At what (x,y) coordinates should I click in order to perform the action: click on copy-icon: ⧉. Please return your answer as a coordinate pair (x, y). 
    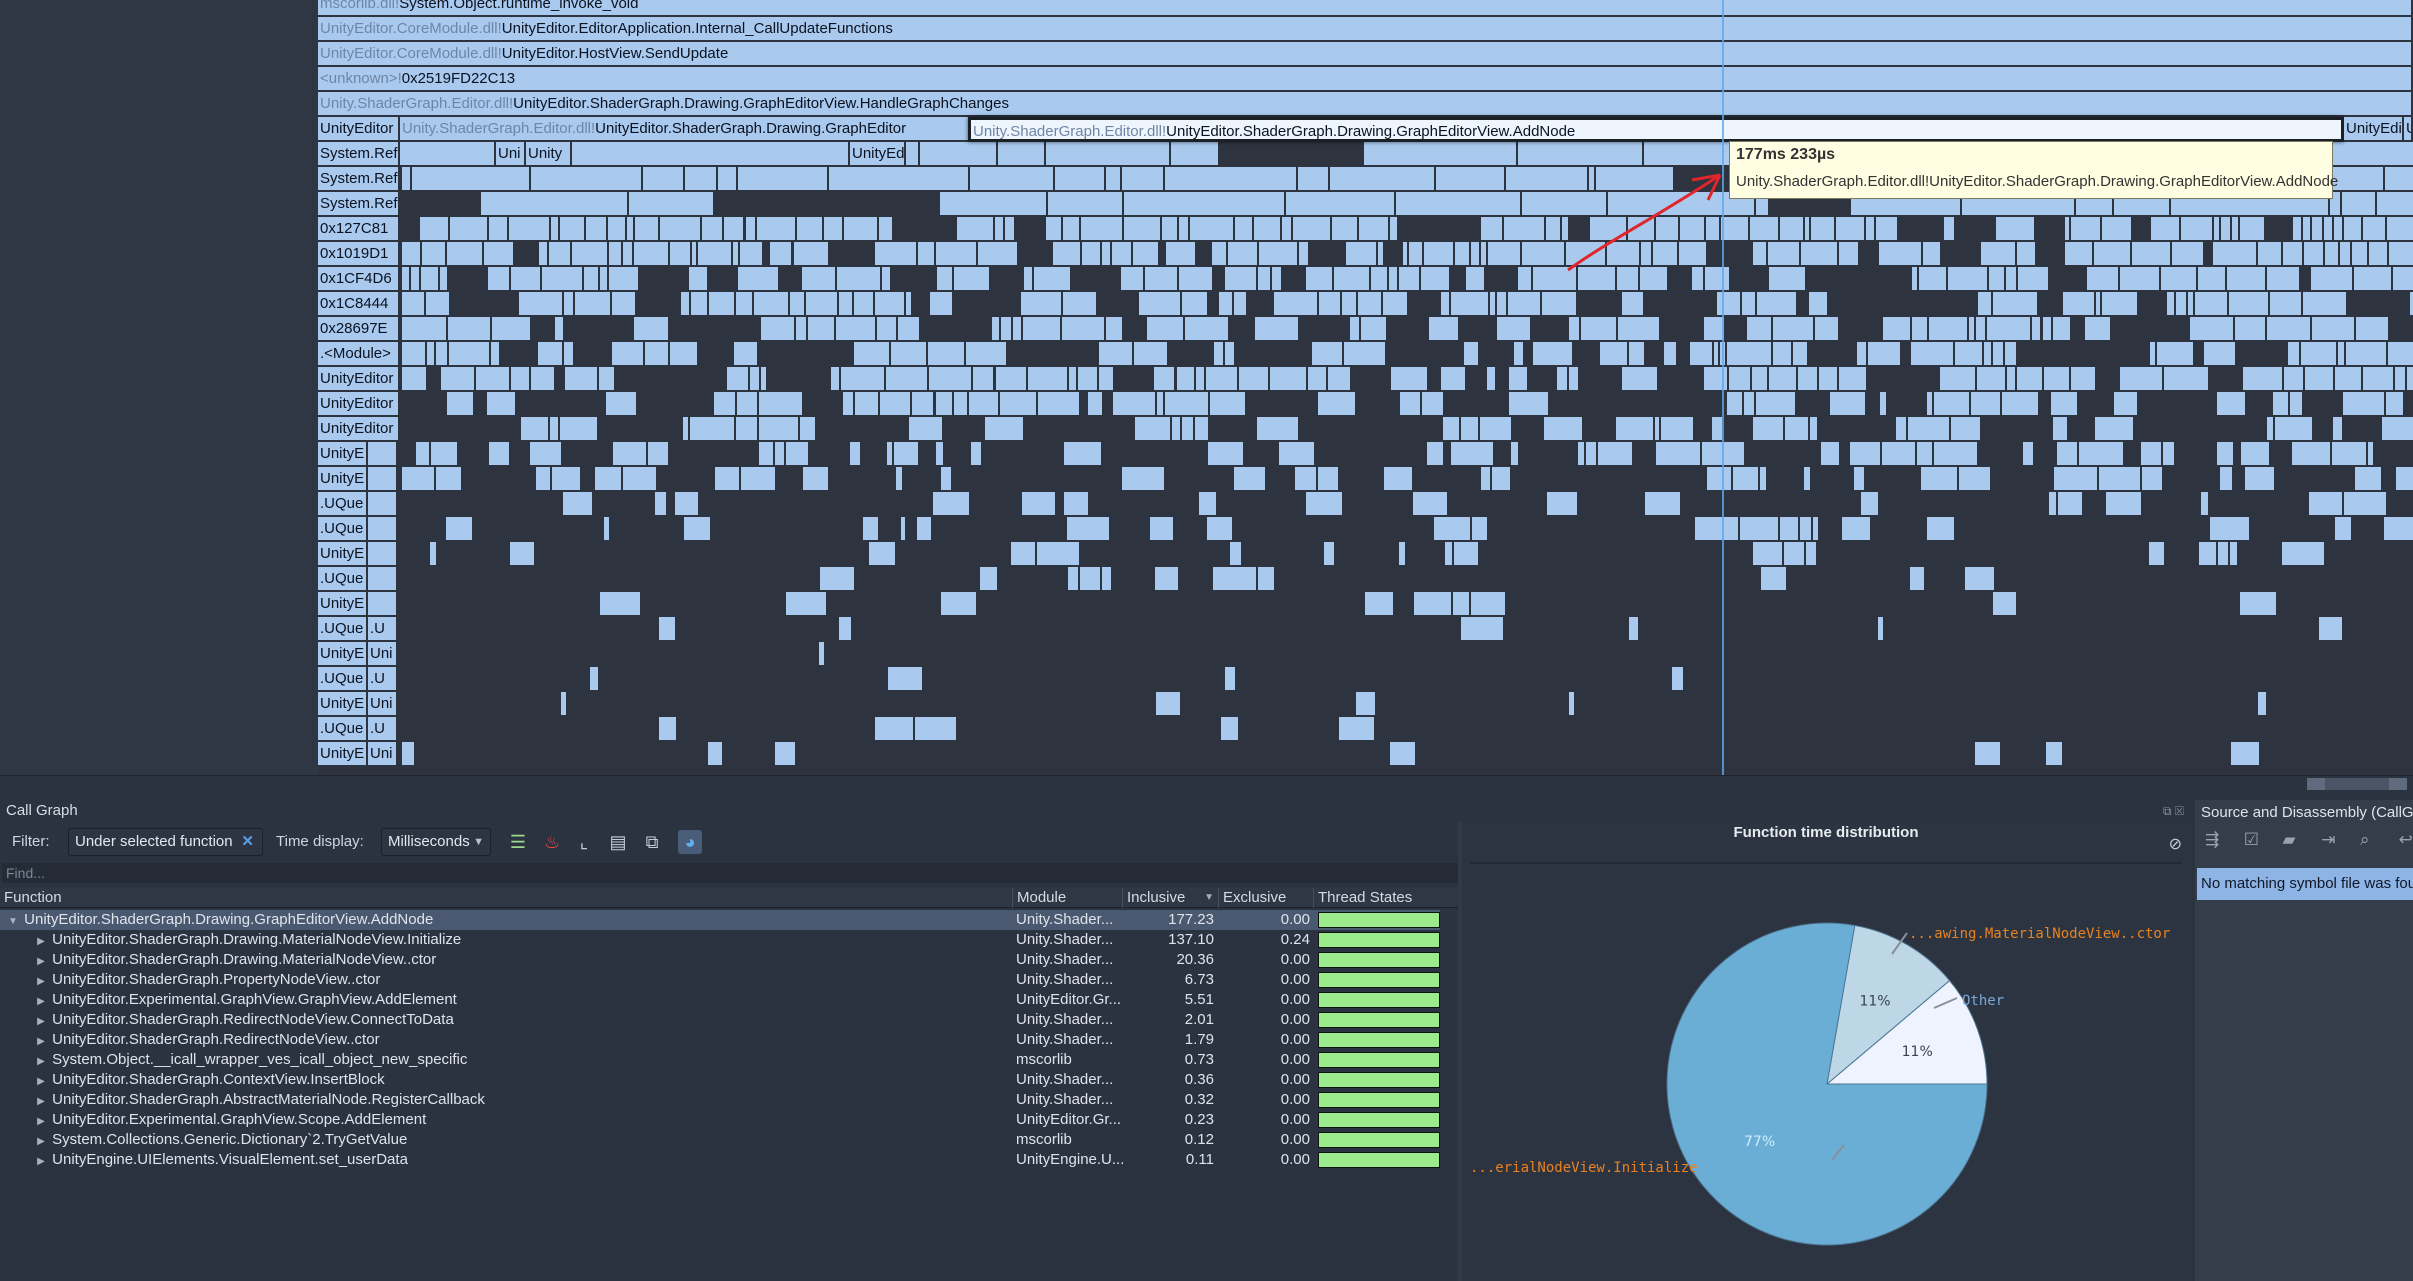
    Looking at the image, I should click on (652, 842).